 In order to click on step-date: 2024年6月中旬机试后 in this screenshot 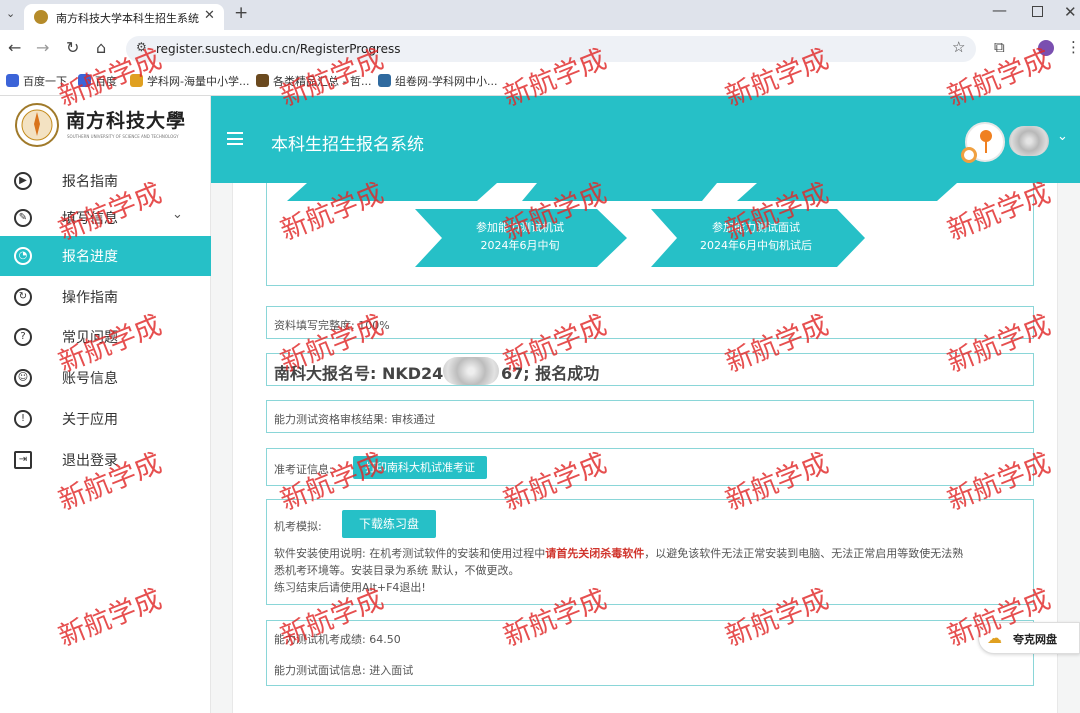, I will do `click(756, 245)`.